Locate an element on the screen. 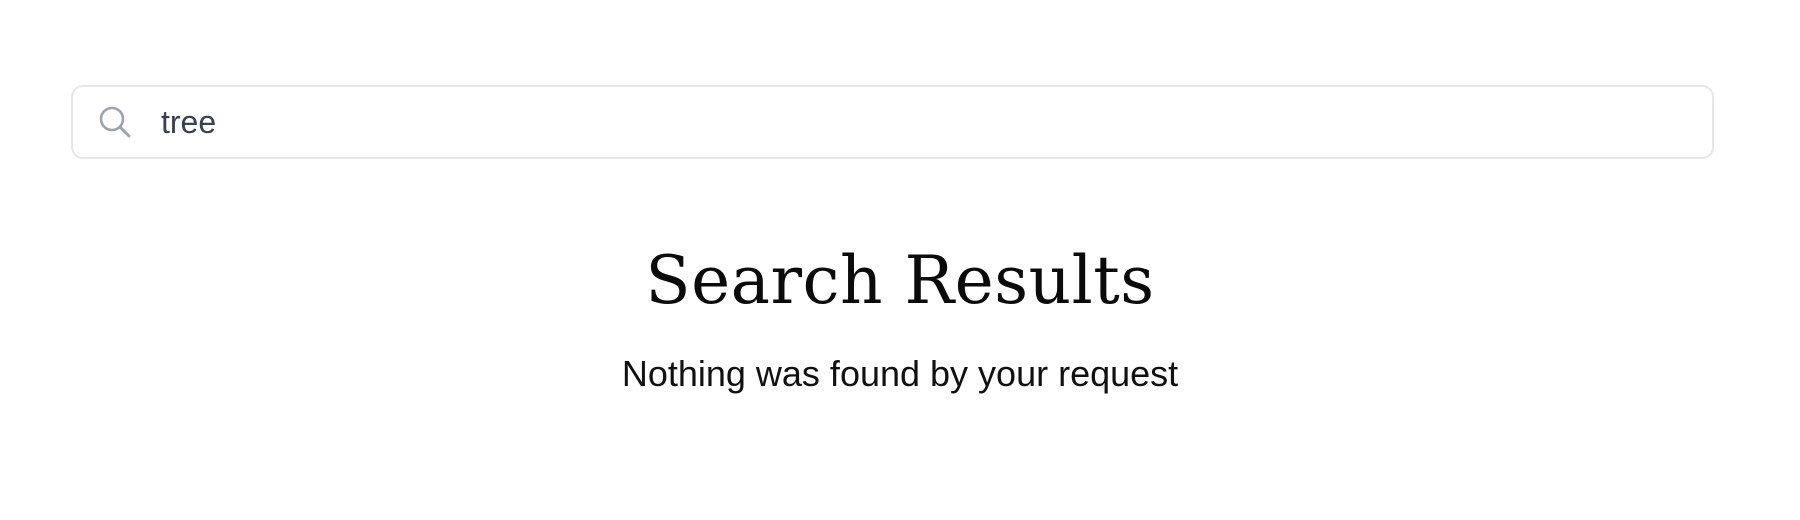  page-title: Search Results is located at coordinates (900, 280).